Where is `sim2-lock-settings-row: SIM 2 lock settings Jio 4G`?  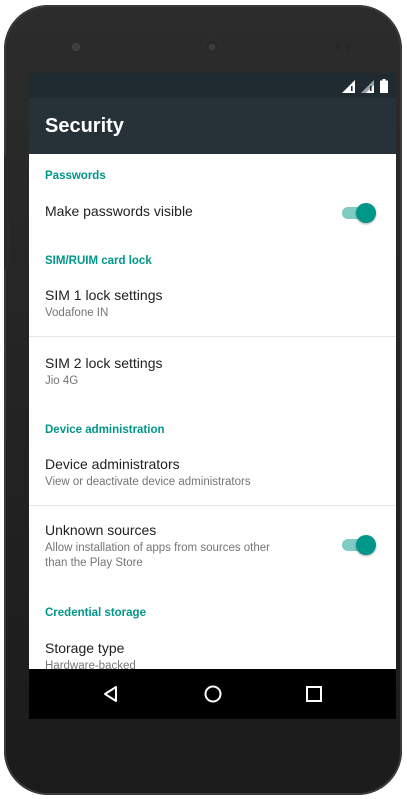 sim2-lock-settings-row: SIM 2 lock settings Jio 4G is located at coordinates (212, 372).